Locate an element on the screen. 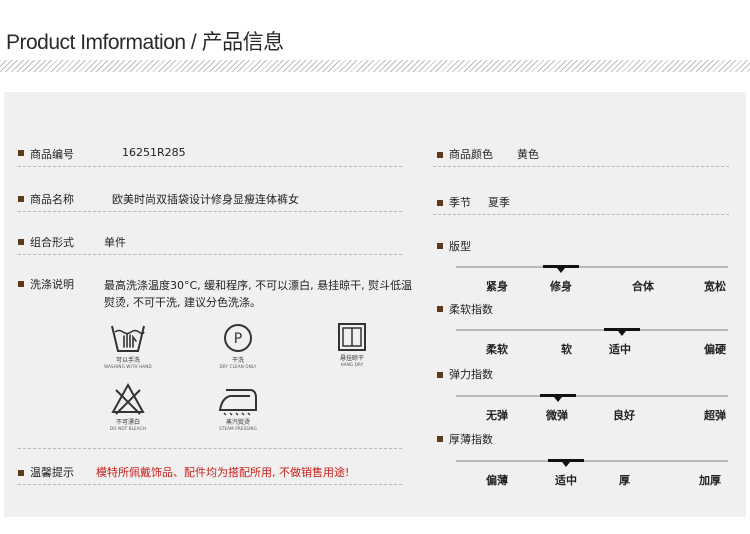 The image size is (750, 534). thickness-option: 厚 is located at coordinates (624, 480).